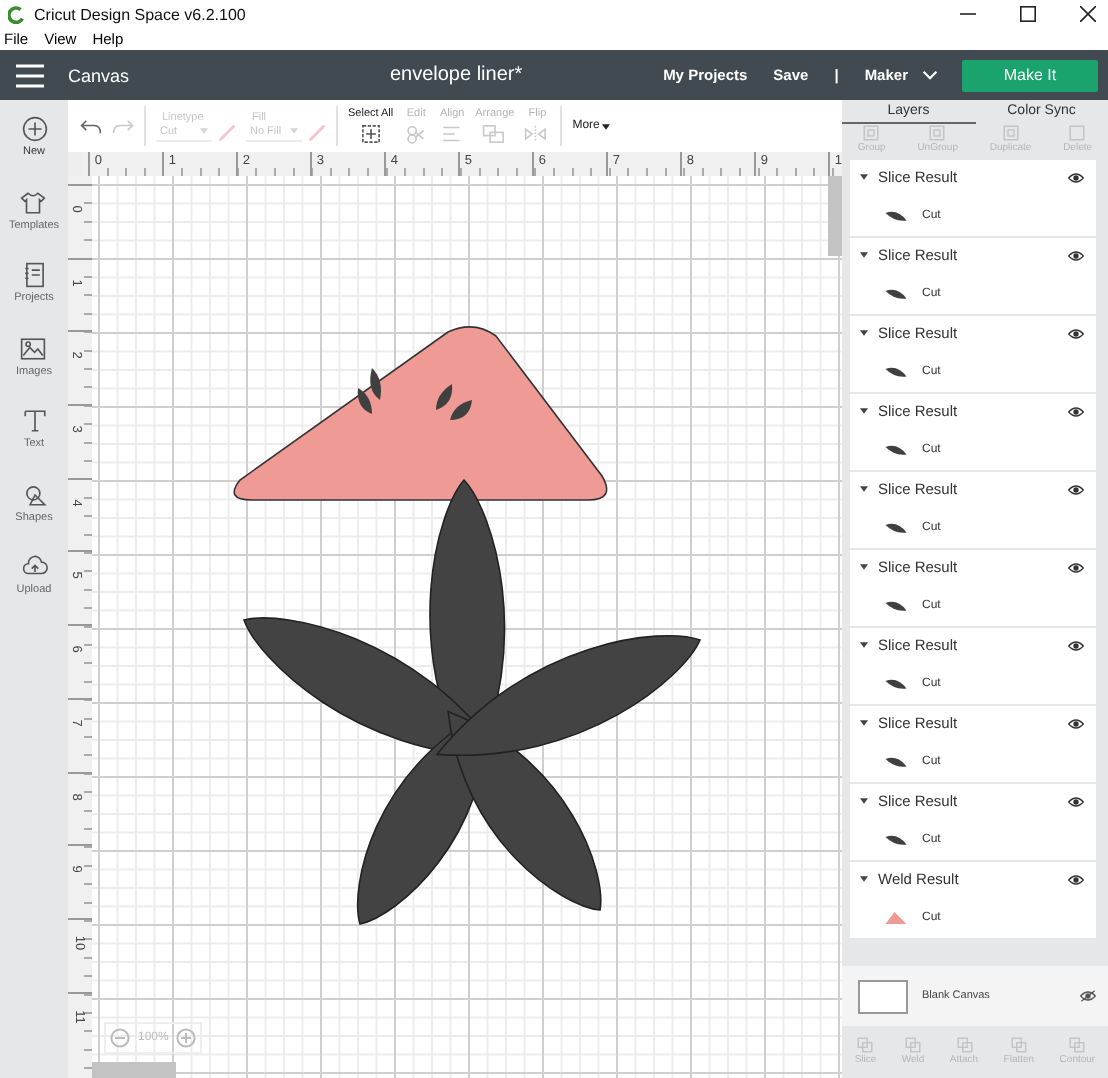 Image resolution: width=1108 pixels, height=1078 pixels. Describe the element at coordinates (494, 134) in the screenshot. I see `arrange-icon` at that location.